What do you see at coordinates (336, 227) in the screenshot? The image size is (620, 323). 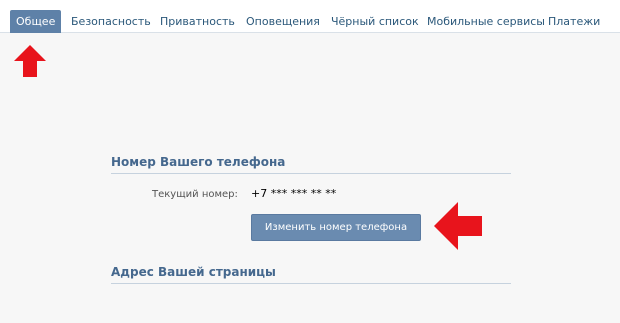 I see `change-phone-button: Изменить номер телефона` at bounding box center [336, 227].